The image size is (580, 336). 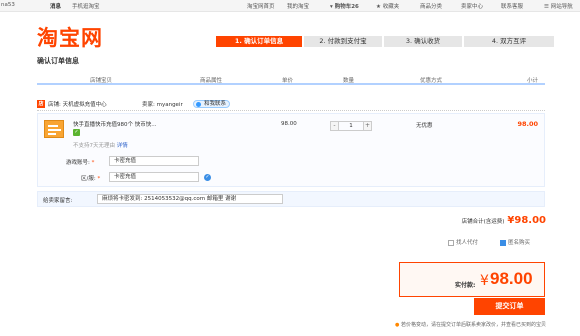 What do you see at coordinates (467, 243) in the screenshot?
I see `find-payer-label: 找人代付` at bounding box center [467, 243].